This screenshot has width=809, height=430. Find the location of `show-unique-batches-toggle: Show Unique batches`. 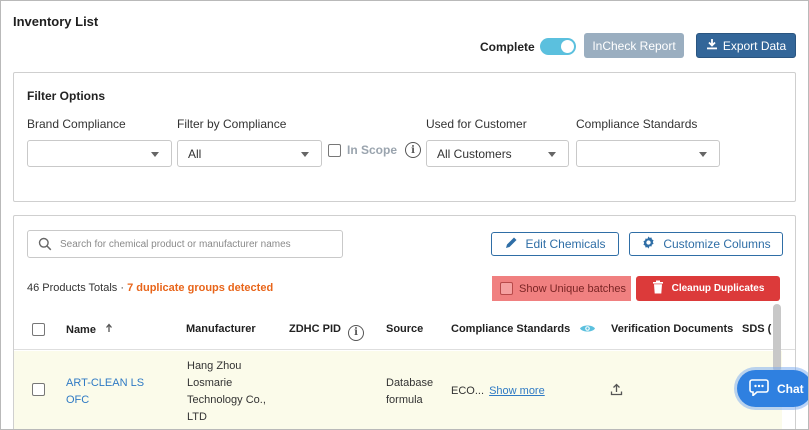

show-unique-batches-toggle: Show Unique batches is located at coordinates (561, 288).